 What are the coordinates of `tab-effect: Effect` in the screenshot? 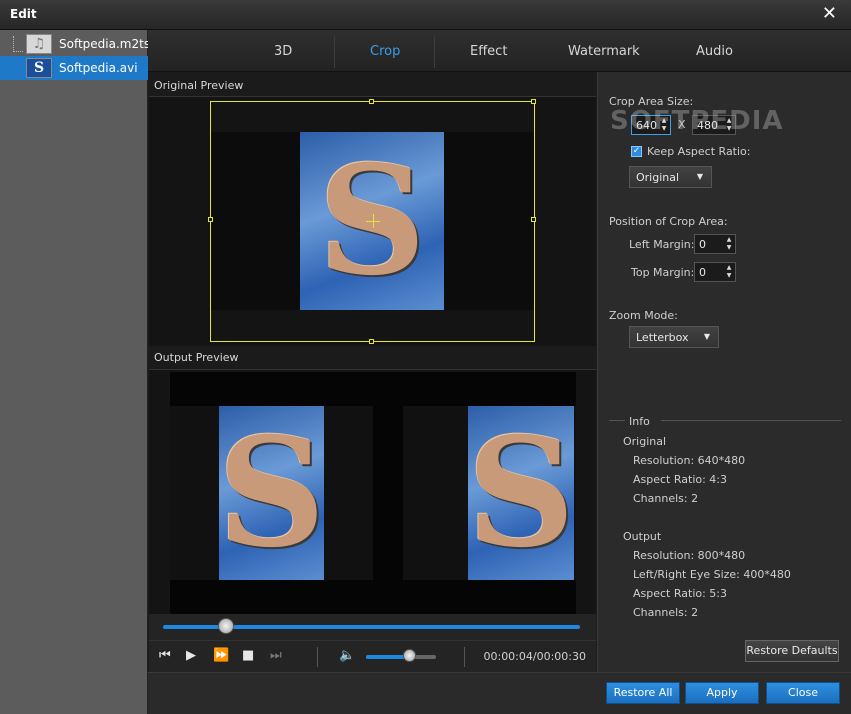 It's located at (488, 51).